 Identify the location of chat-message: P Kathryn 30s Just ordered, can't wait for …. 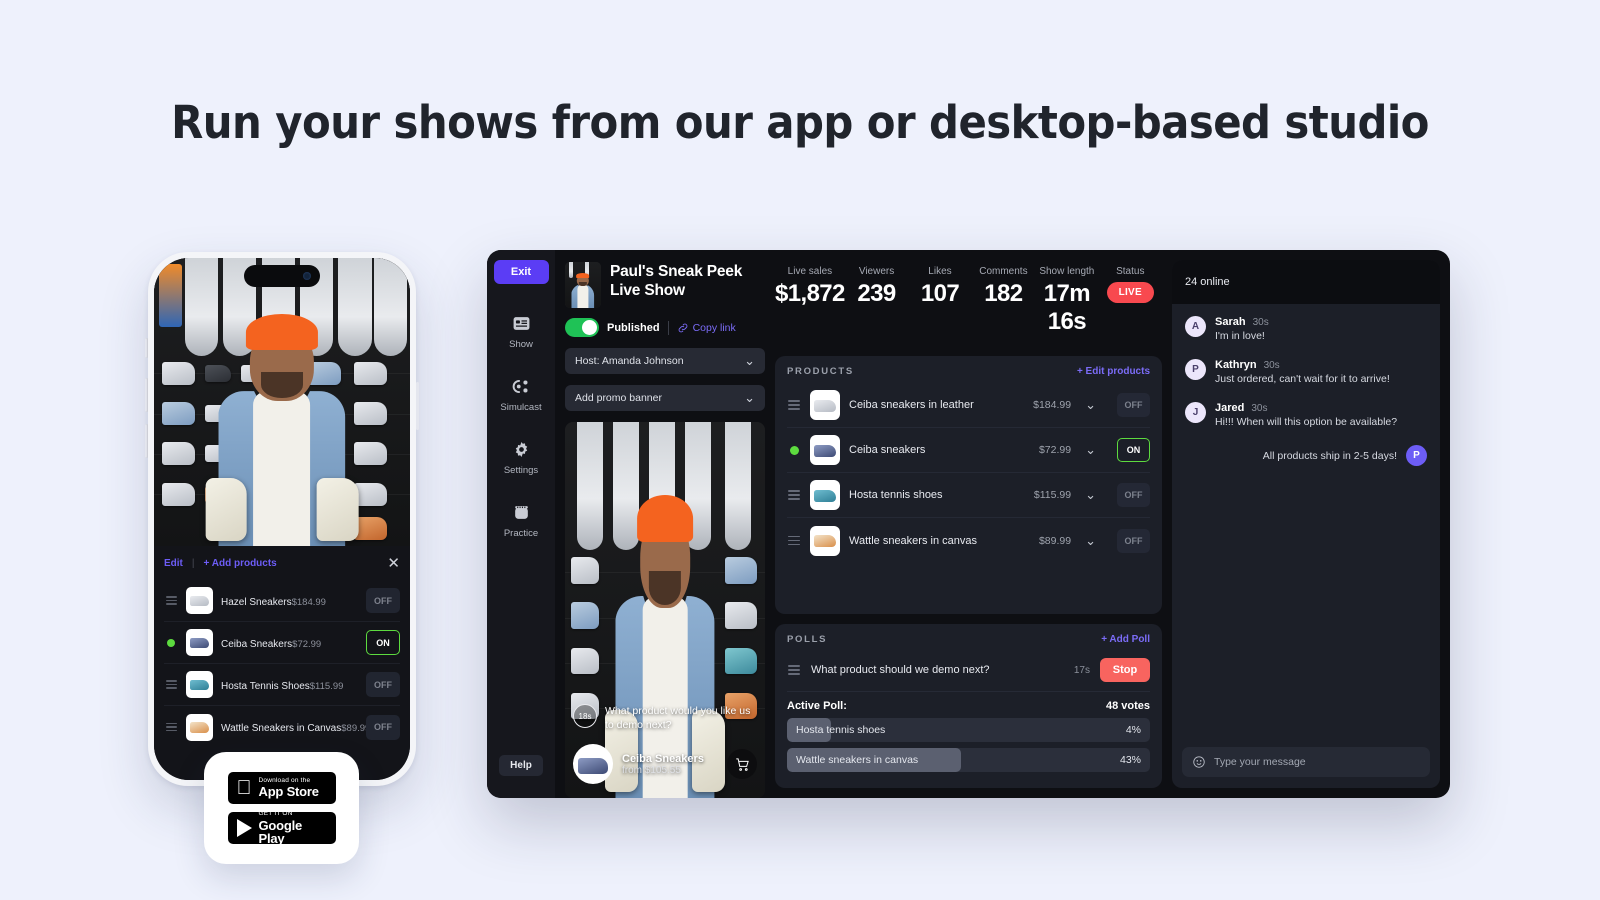
(1306, 373).